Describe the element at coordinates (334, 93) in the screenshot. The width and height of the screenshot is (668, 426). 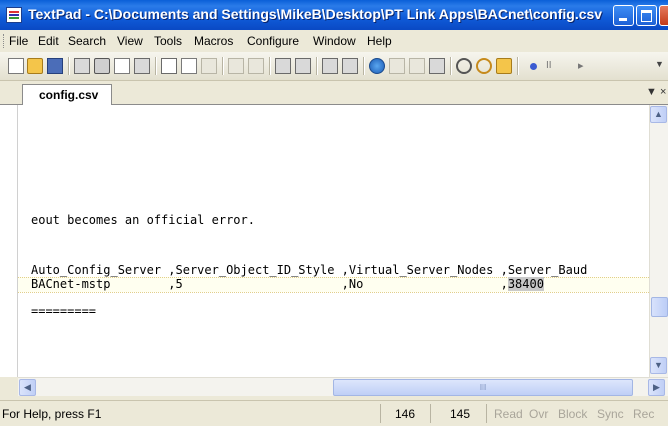
I see `document-tabs: config.csv ▼ ×` at that location.